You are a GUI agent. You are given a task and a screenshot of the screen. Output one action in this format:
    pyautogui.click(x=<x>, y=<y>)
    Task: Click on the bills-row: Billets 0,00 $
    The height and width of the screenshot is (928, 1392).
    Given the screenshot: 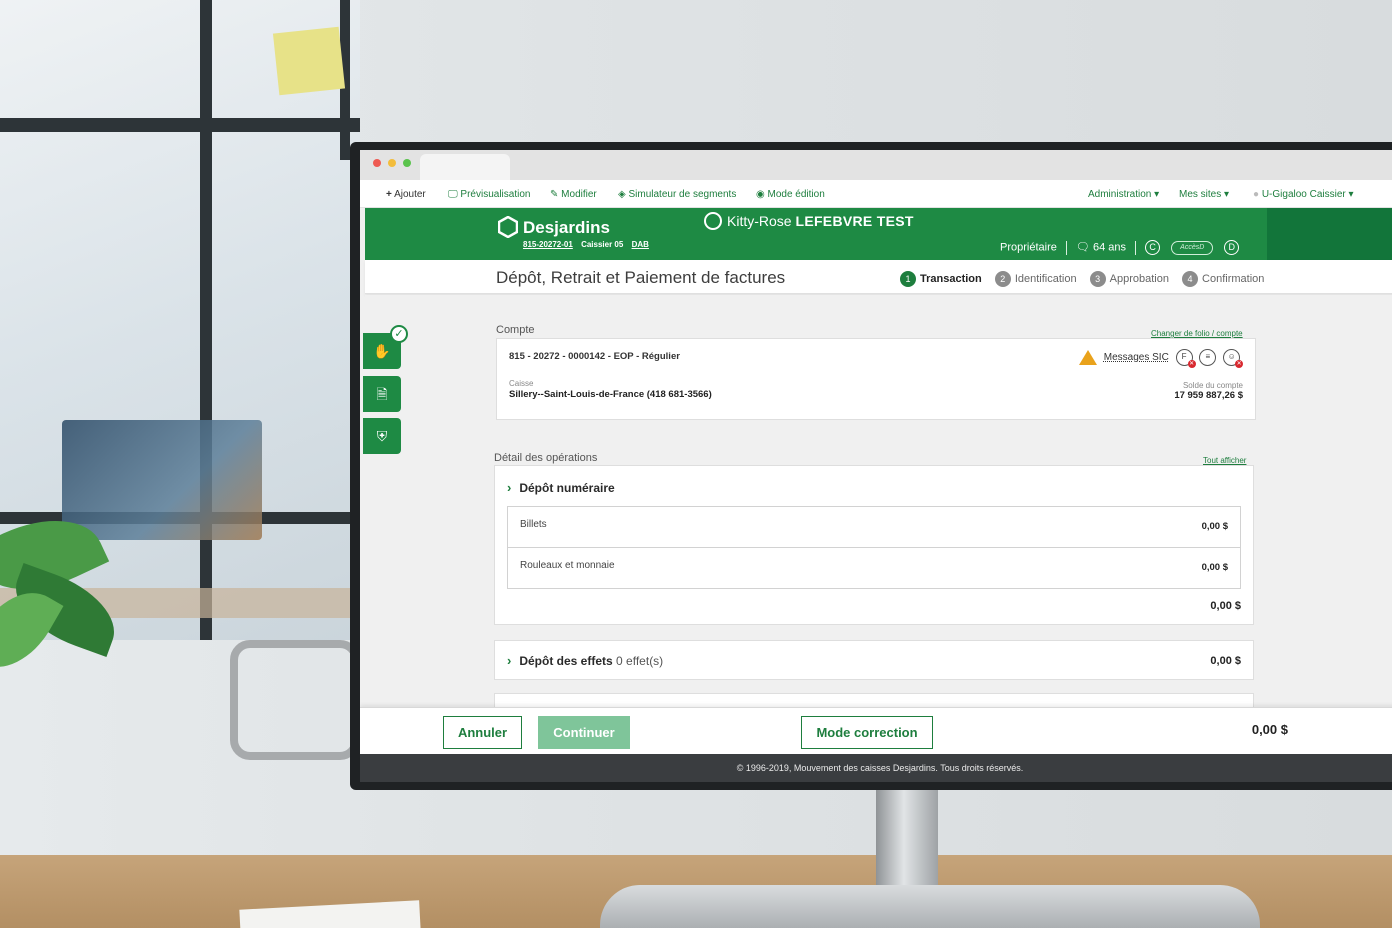 What is the action you would take?
    pyautogui.click(x=874, y=527)
    